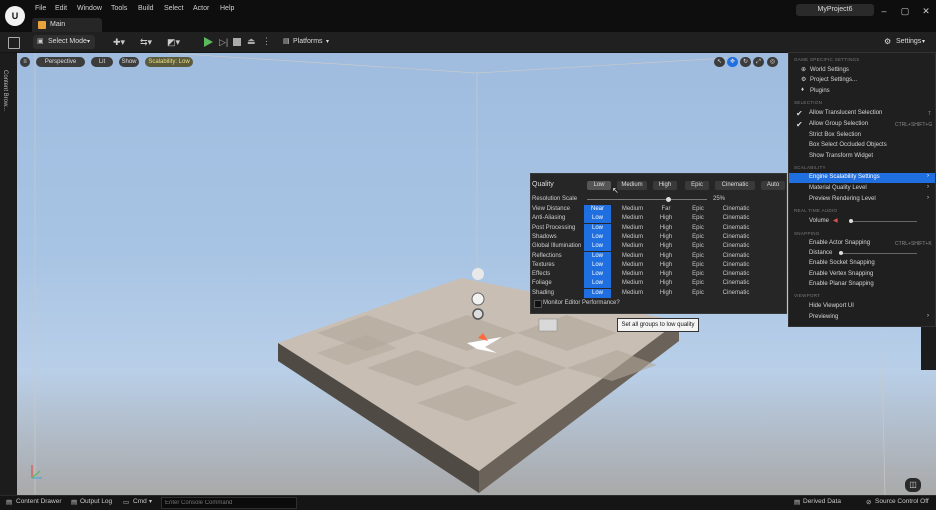  I want to click on tab-main: Main, so click(67, 25).